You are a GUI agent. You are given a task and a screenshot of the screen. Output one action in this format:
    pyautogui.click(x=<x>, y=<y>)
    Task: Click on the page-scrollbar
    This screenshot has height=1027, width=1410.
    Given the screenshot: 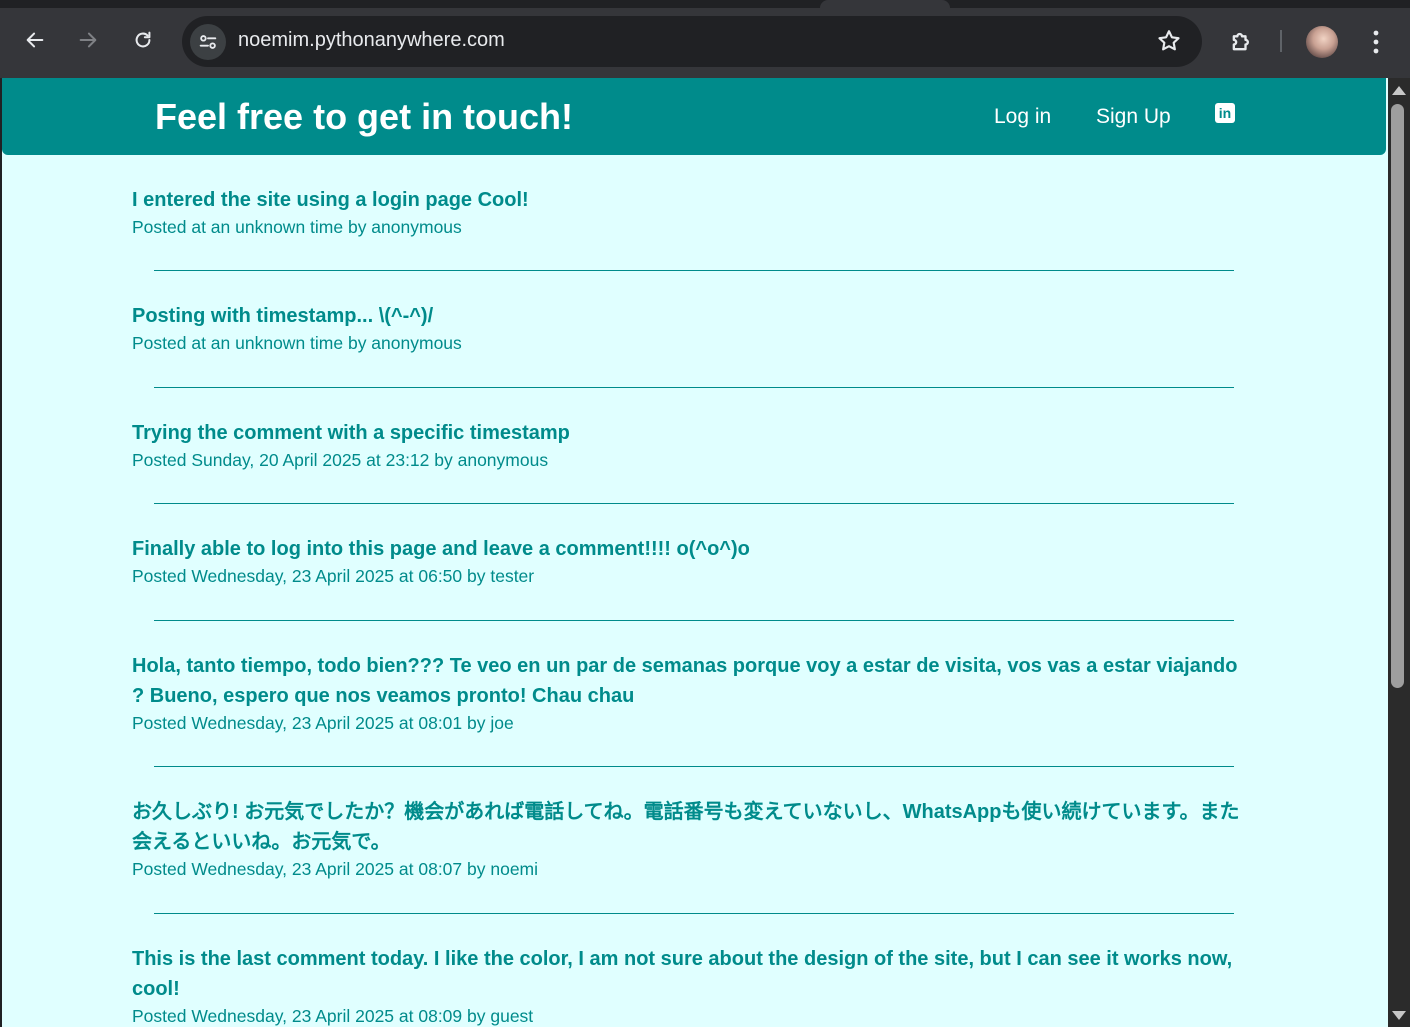 What is the action you would take?
    pyautogui.click(x=1399, y=552)
    